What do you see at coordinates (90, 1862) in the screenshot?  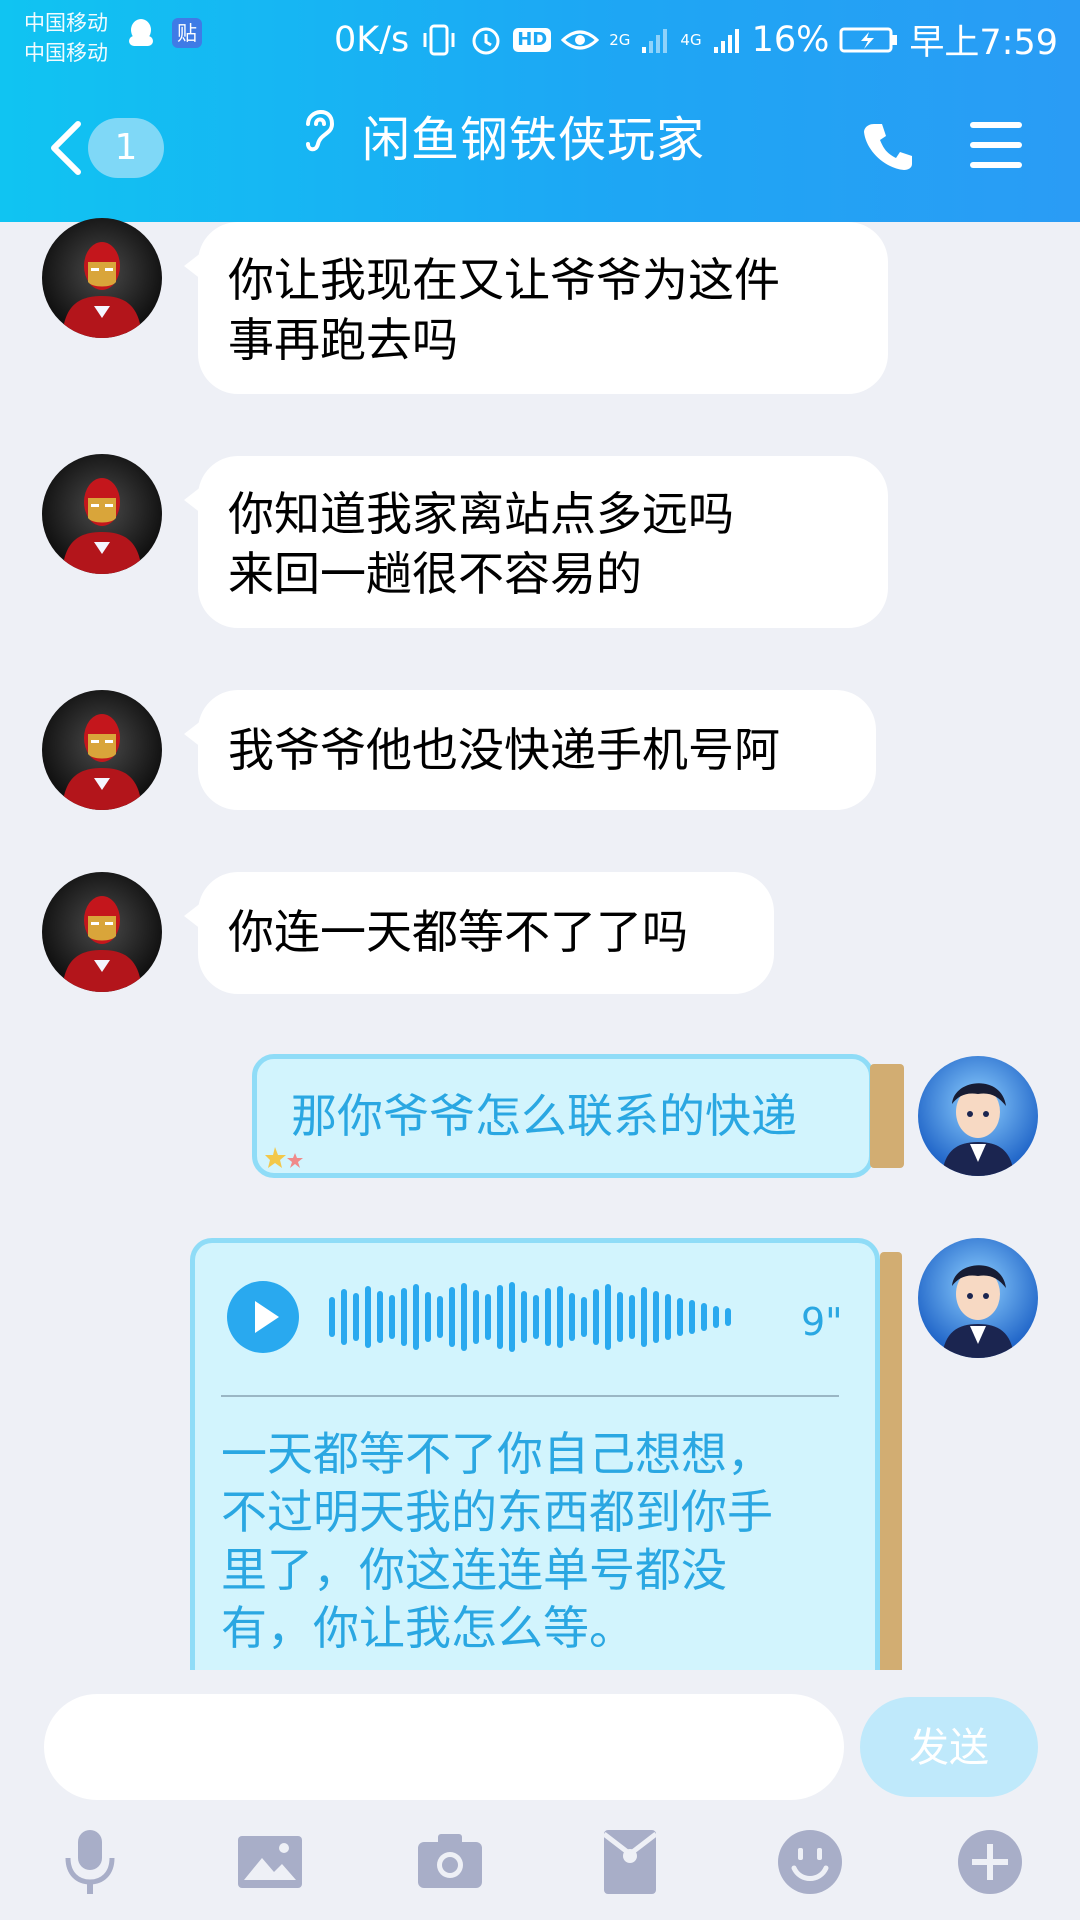 I see `mic-icon` at bounding box center [90, 1862].